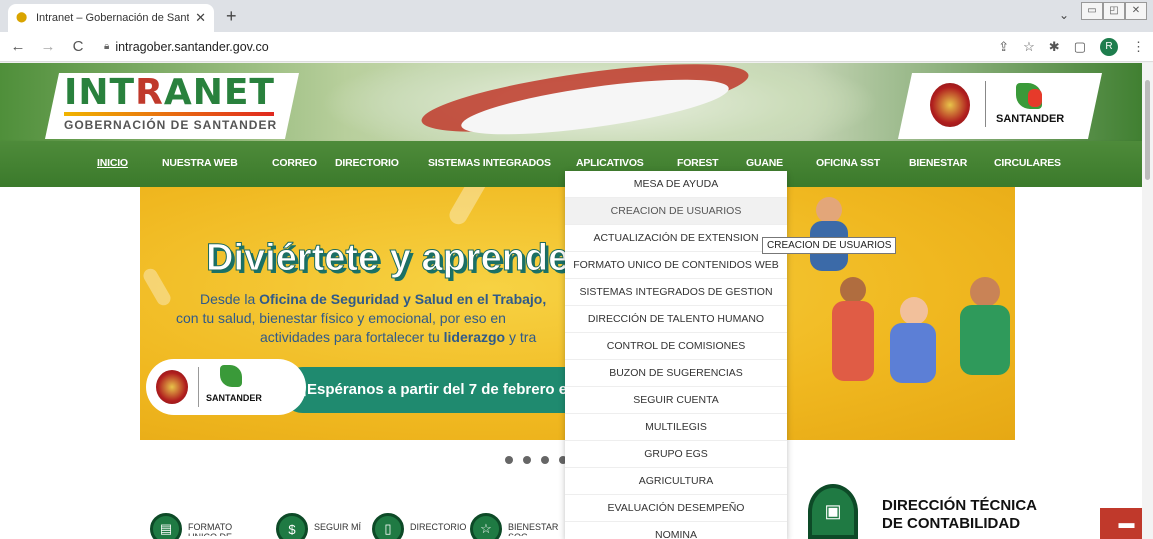  What do you see at coordinates (200, 18) in the screenshot?
I see `tab-close-icon: ✕` at bounding box center [200, 18].